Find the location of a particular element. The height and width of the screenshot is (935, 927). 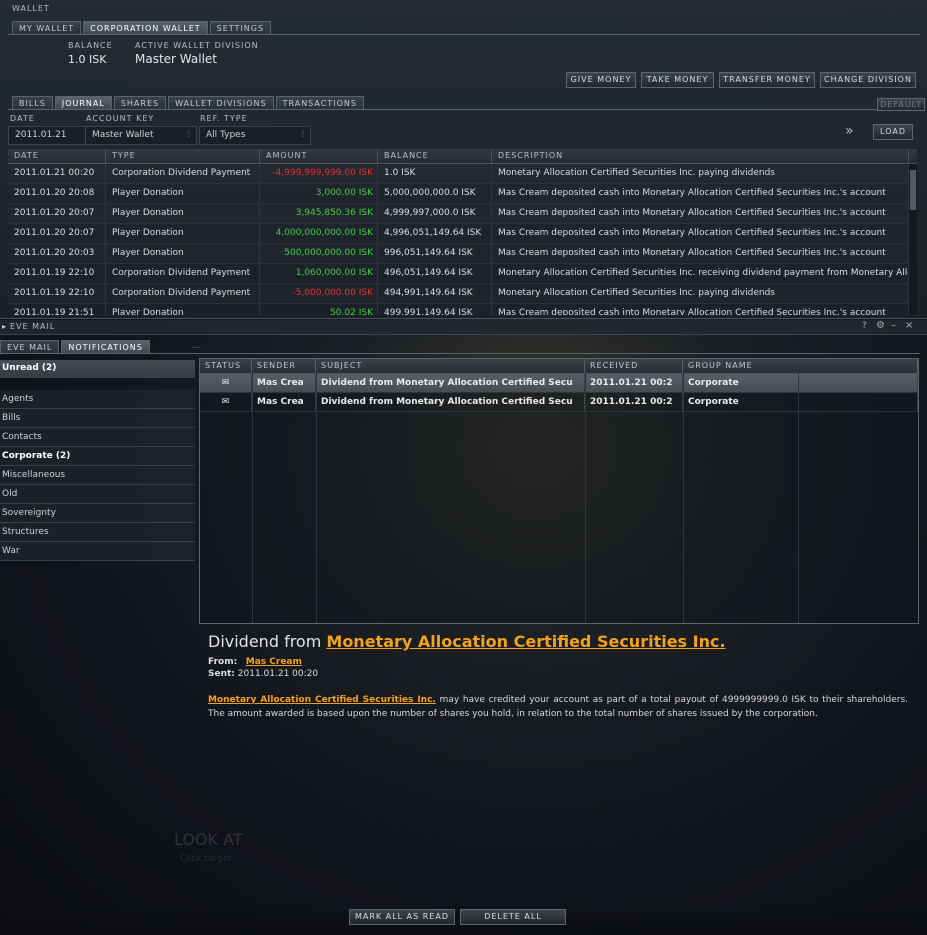

sidebar-item-corporate: Corporate (2) is located at coordinates (97, 456).